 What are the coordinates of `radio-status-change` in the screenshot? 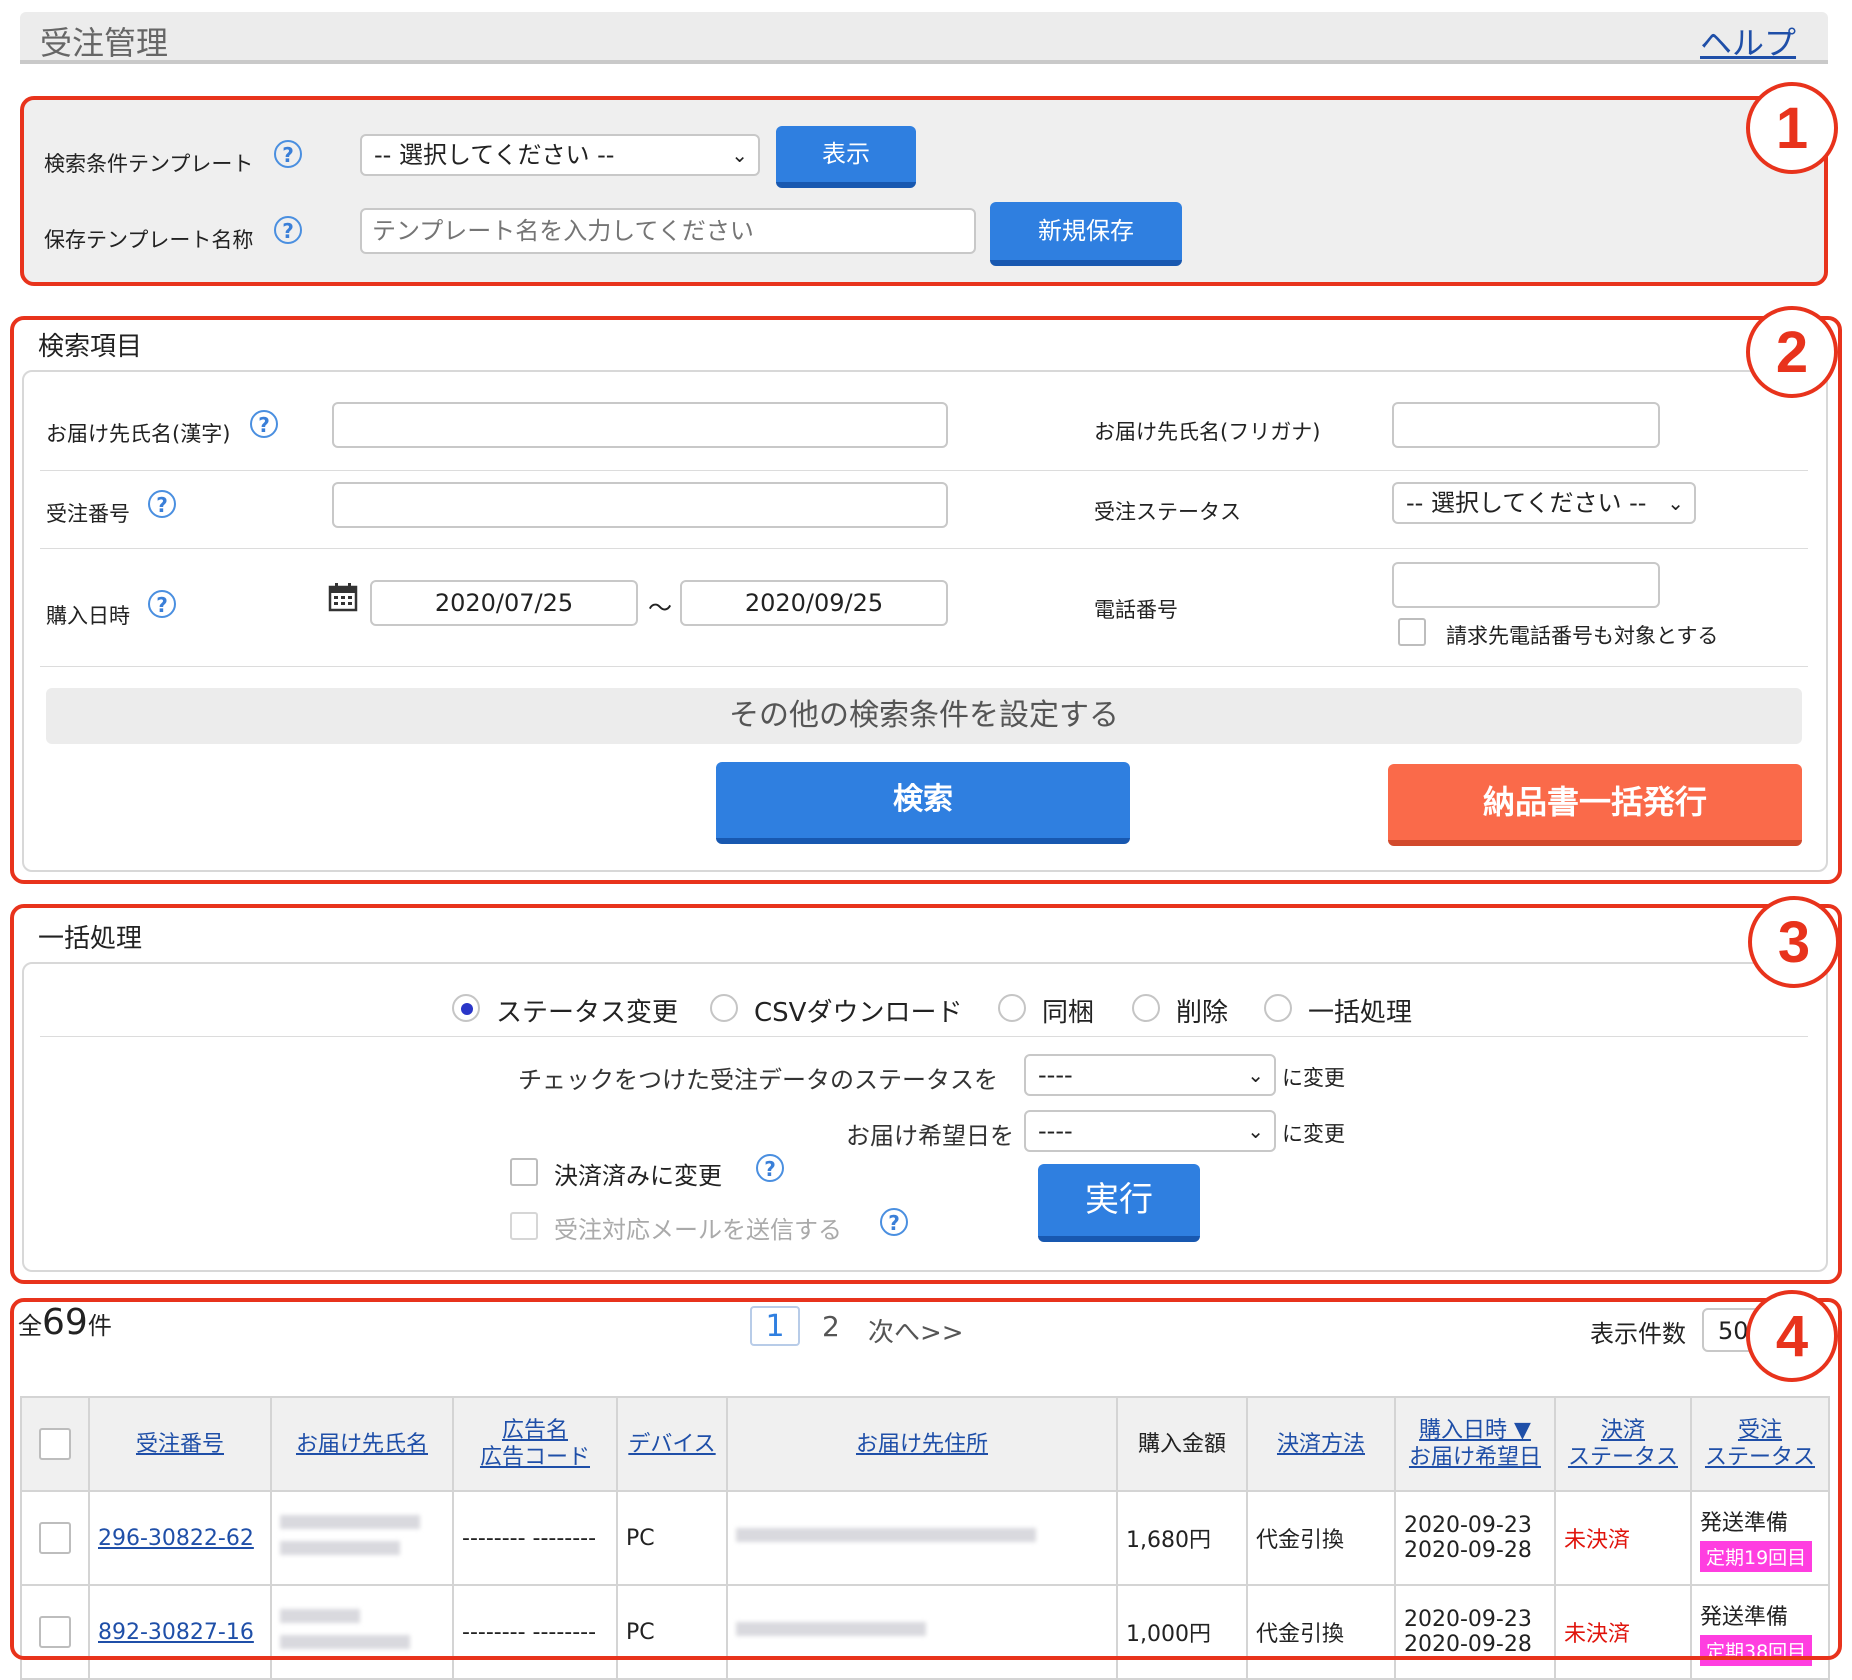 It's located at (466, 1008).